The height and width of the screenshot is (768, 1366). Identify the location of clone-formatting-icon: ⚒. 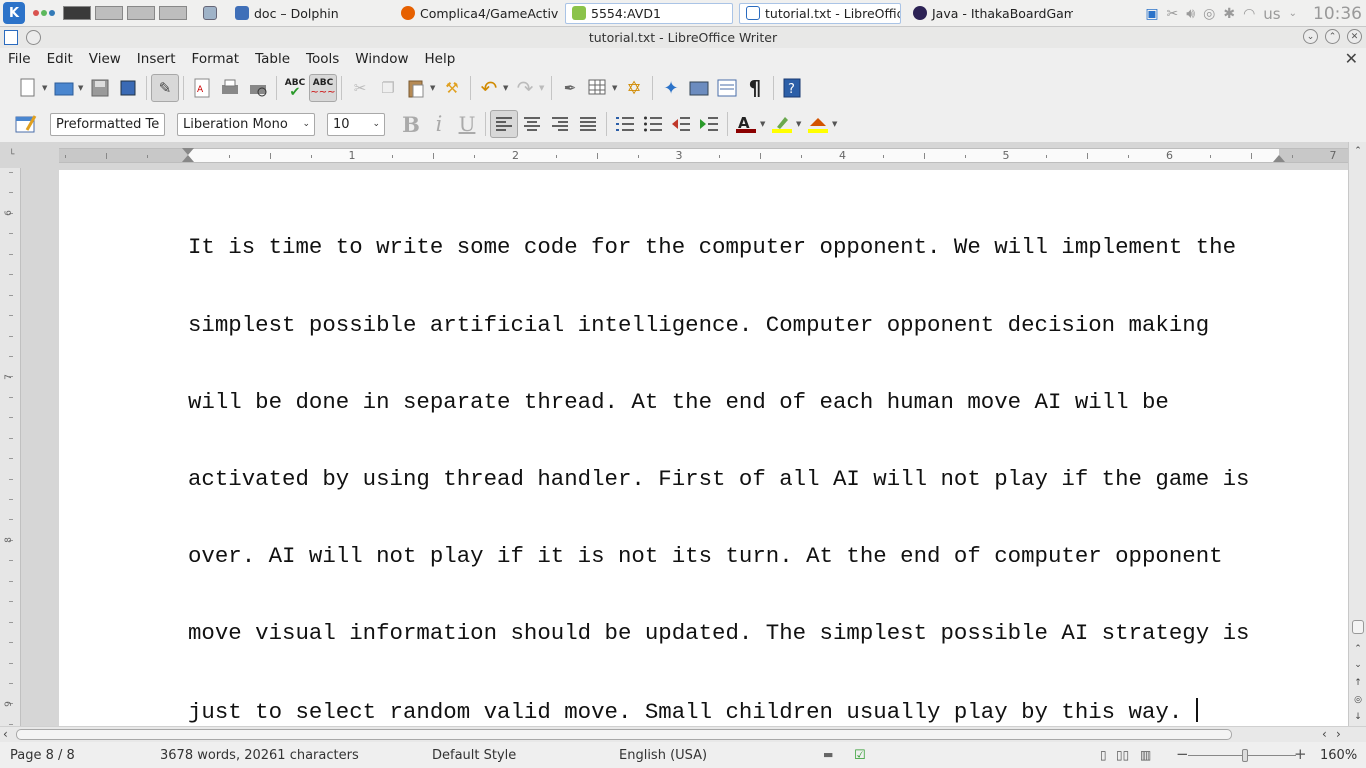
(452, 88).